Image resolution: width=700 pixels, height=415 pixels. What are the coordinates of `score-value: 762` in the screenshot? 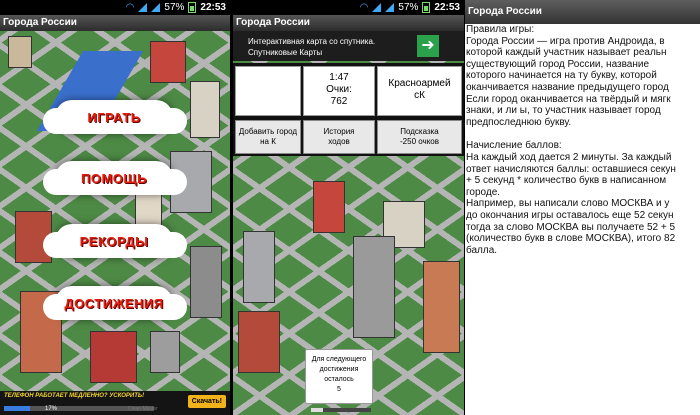 It's located at (339, 101).